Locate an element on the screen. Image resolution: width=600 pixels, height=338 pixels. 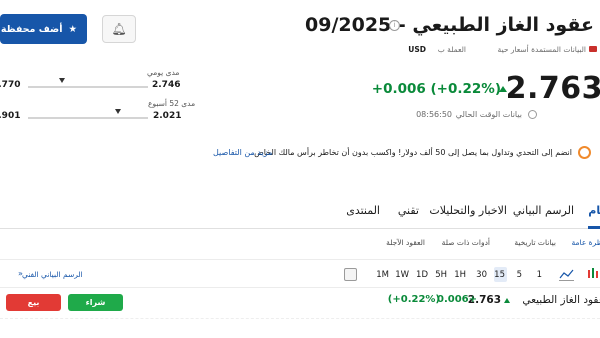
chart-canvas is located at coordinates (300, 328).